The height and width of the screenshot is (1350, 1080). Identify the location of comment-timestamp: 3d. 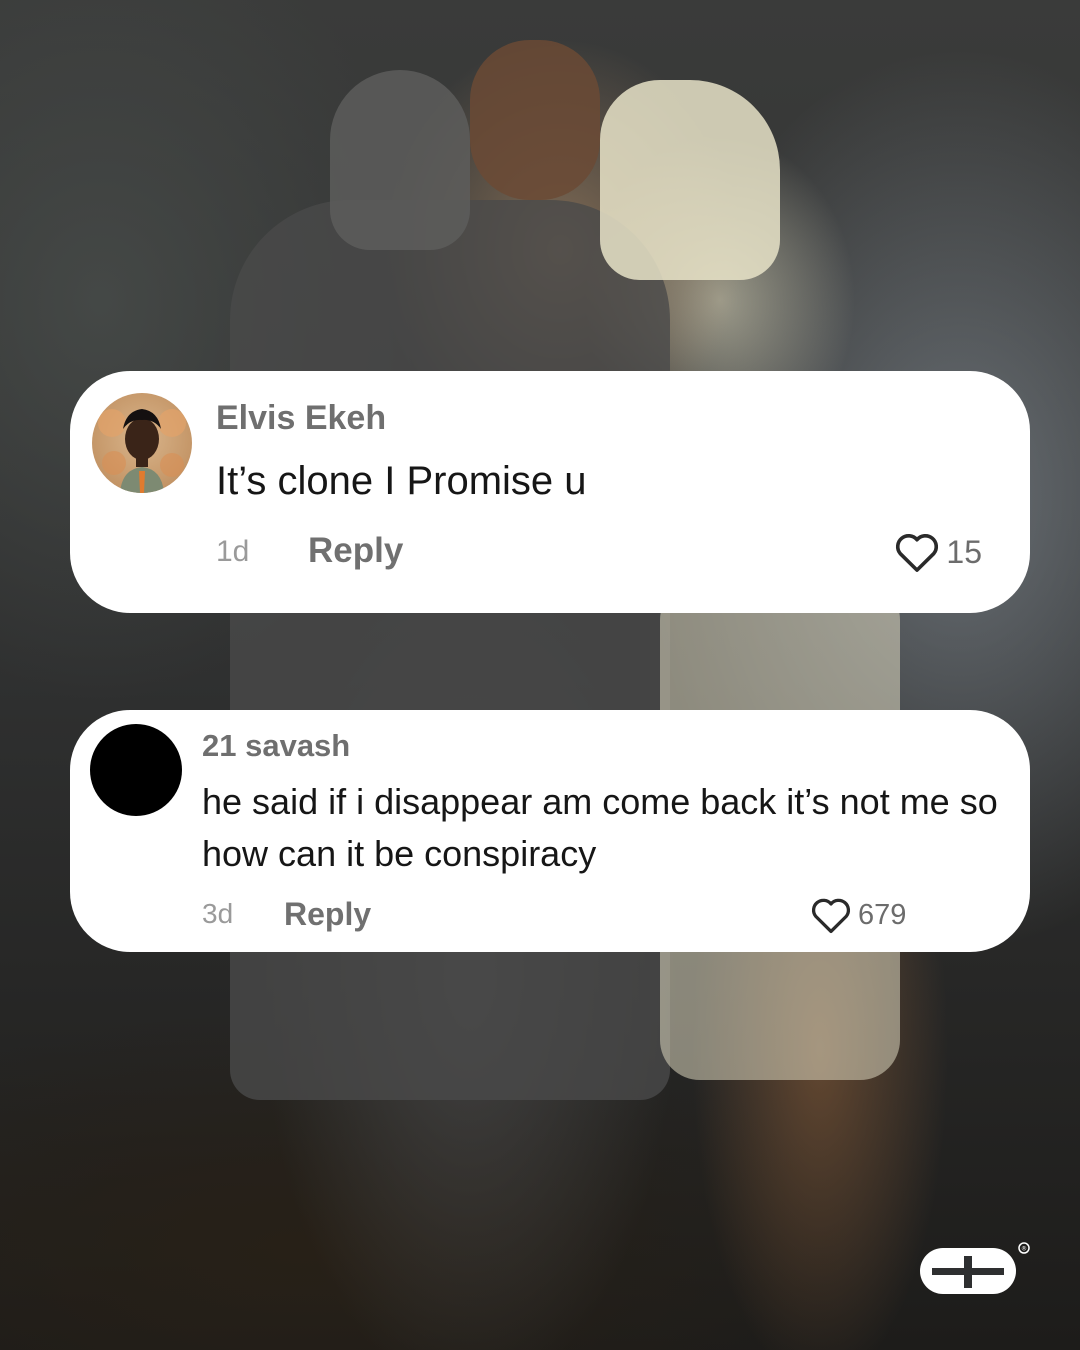
(218, 913).